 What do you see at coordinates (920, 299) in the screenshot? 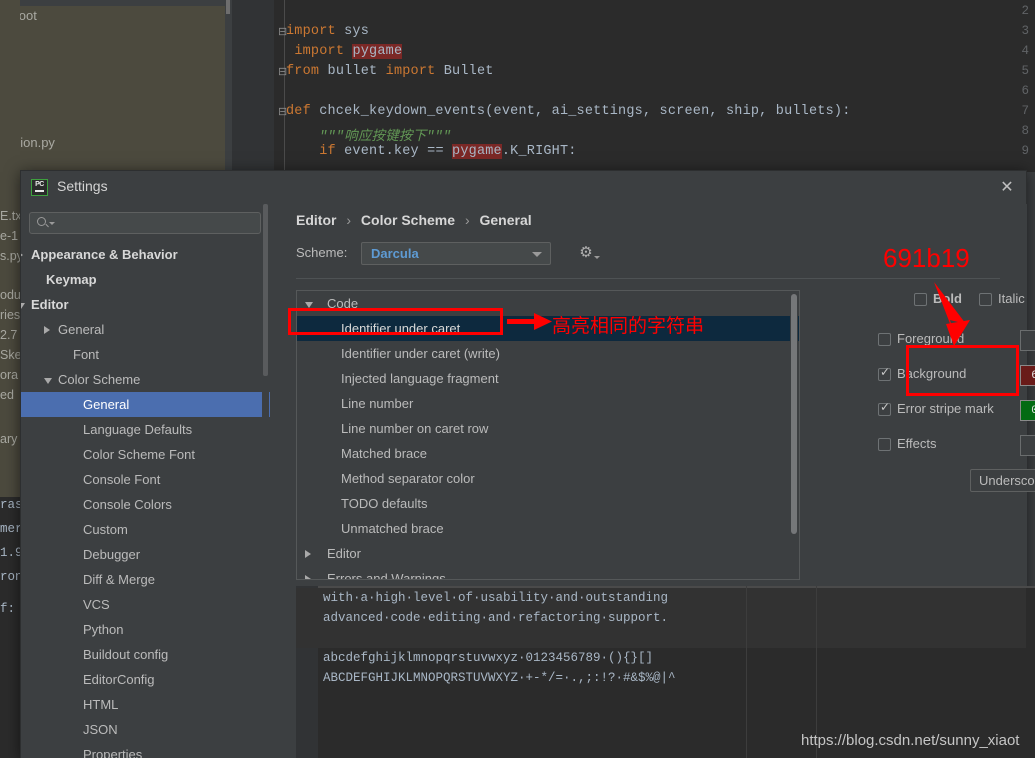
I see `bold-checkbox` at bounding box center [920, 299].